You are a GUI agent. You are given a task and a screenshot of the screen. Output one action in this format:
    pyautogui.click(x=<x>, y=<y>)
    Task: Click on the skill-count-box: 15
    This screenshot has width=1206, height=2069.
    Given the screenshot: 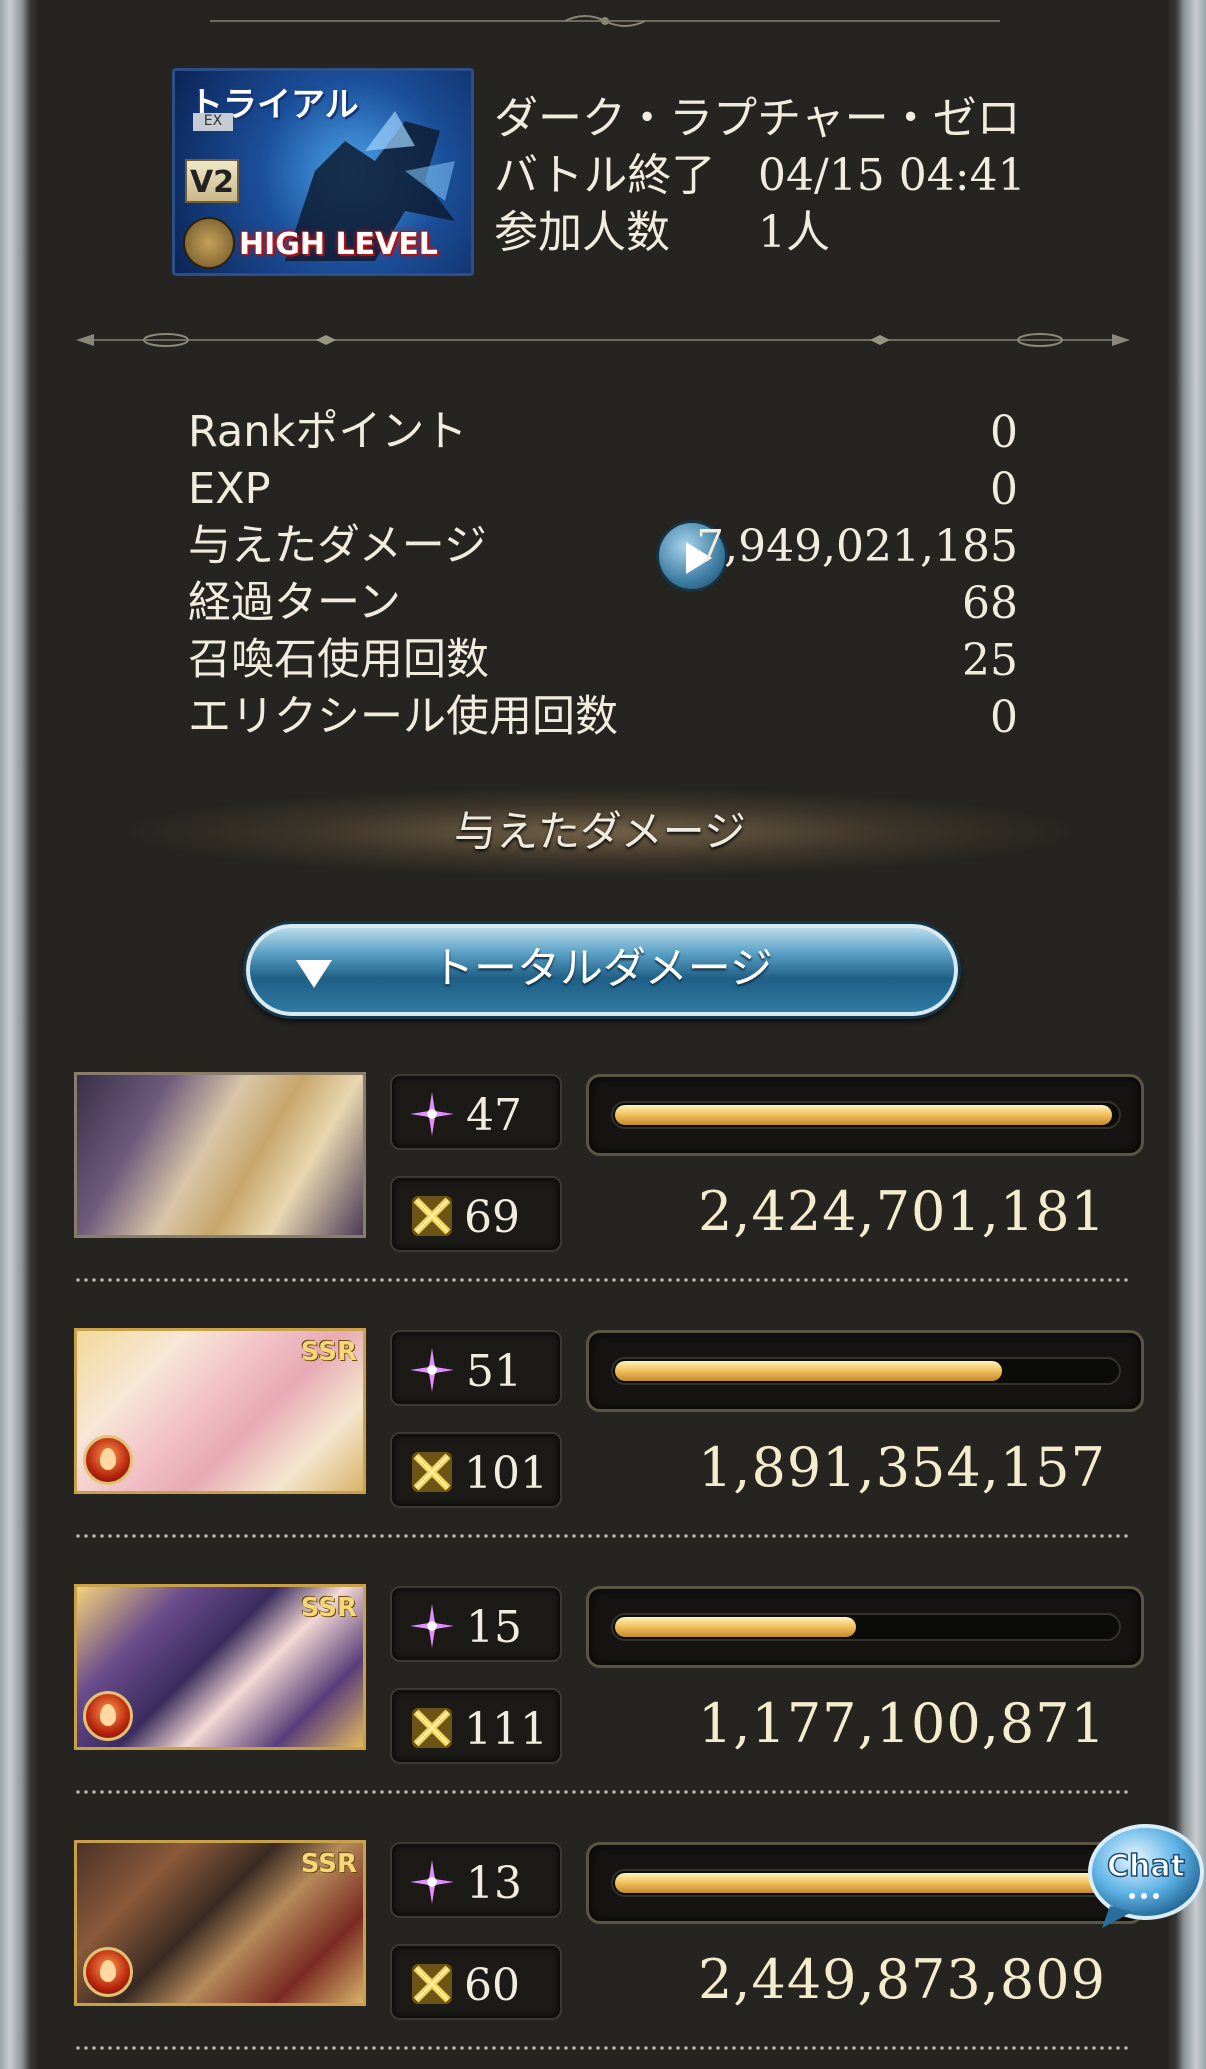 What is the action you would take?
    pyautogui.click(x=476, y=1624)
    